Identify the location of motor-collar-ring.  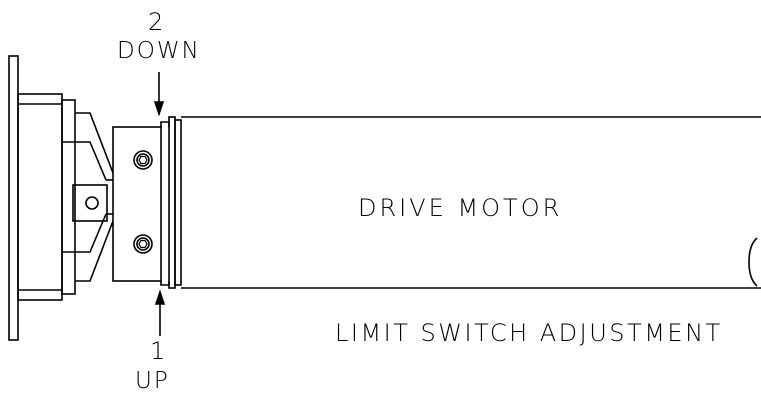
(172, 202).